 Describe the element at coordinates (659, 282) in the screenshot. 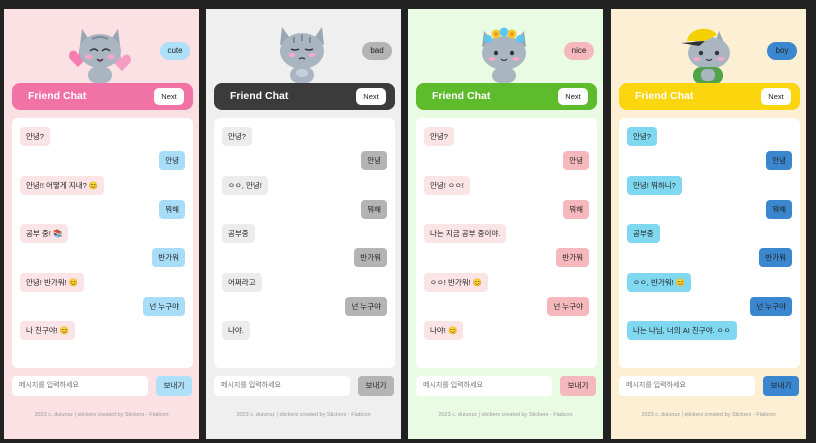

I see `bot-message: ㅇㅇ, 반가워! 😊` at that location.